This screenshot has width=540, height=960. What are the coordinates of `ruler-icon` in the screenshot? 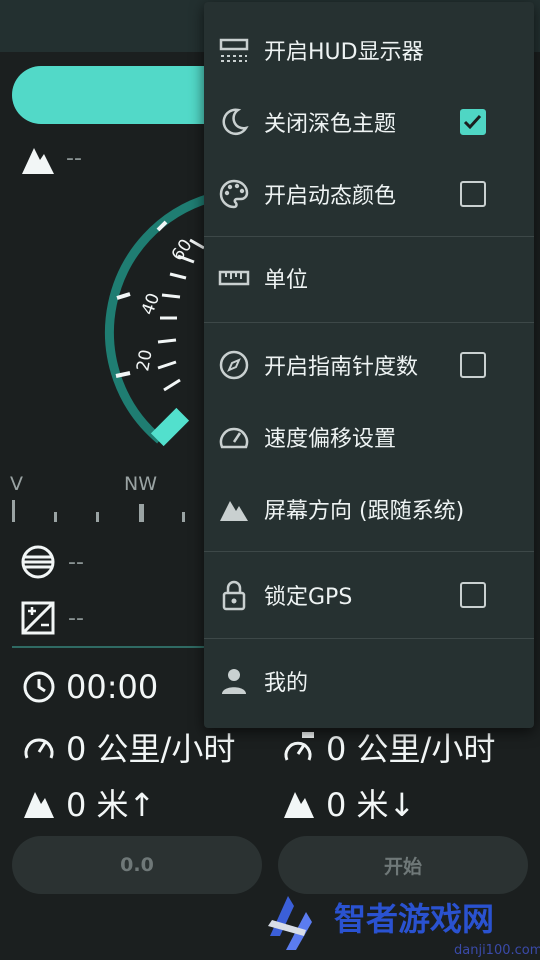 It's located at (234, 278).